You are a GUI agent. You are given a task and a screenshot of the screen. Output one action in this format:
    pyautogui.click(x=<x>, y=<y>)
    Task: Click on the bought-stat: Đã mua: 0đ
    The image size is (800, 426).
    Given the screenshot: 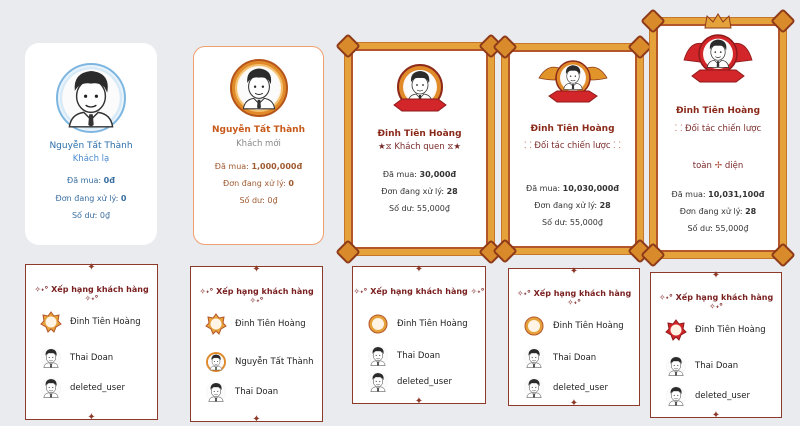 What is the action you would take?
    pyautogui.click(x=91, y=180)
    